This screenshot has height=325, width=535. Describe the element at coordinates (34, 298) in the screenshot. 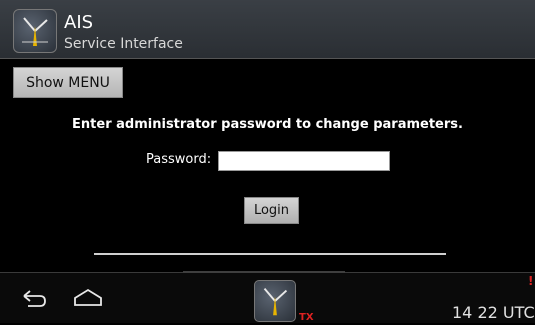

I see `back-icon` at that location.